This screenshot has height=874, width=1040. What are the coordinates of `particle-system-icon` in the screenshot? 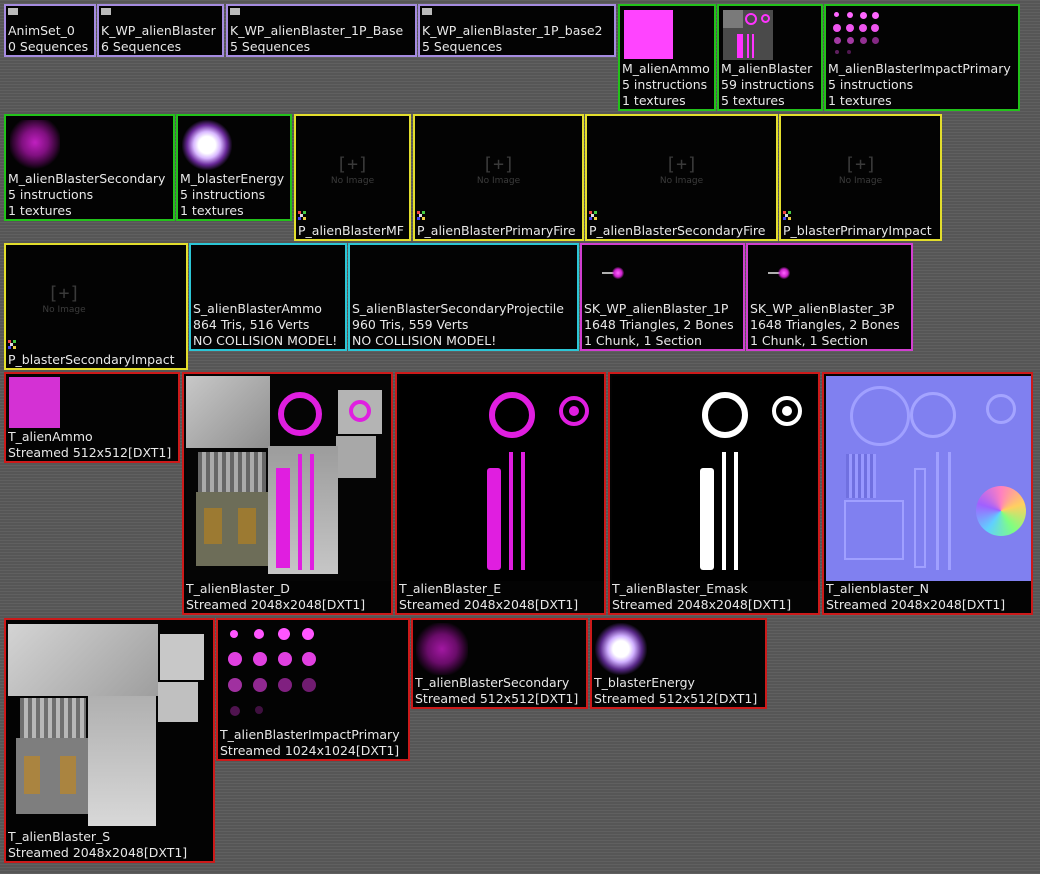 It's located at (787, 215).